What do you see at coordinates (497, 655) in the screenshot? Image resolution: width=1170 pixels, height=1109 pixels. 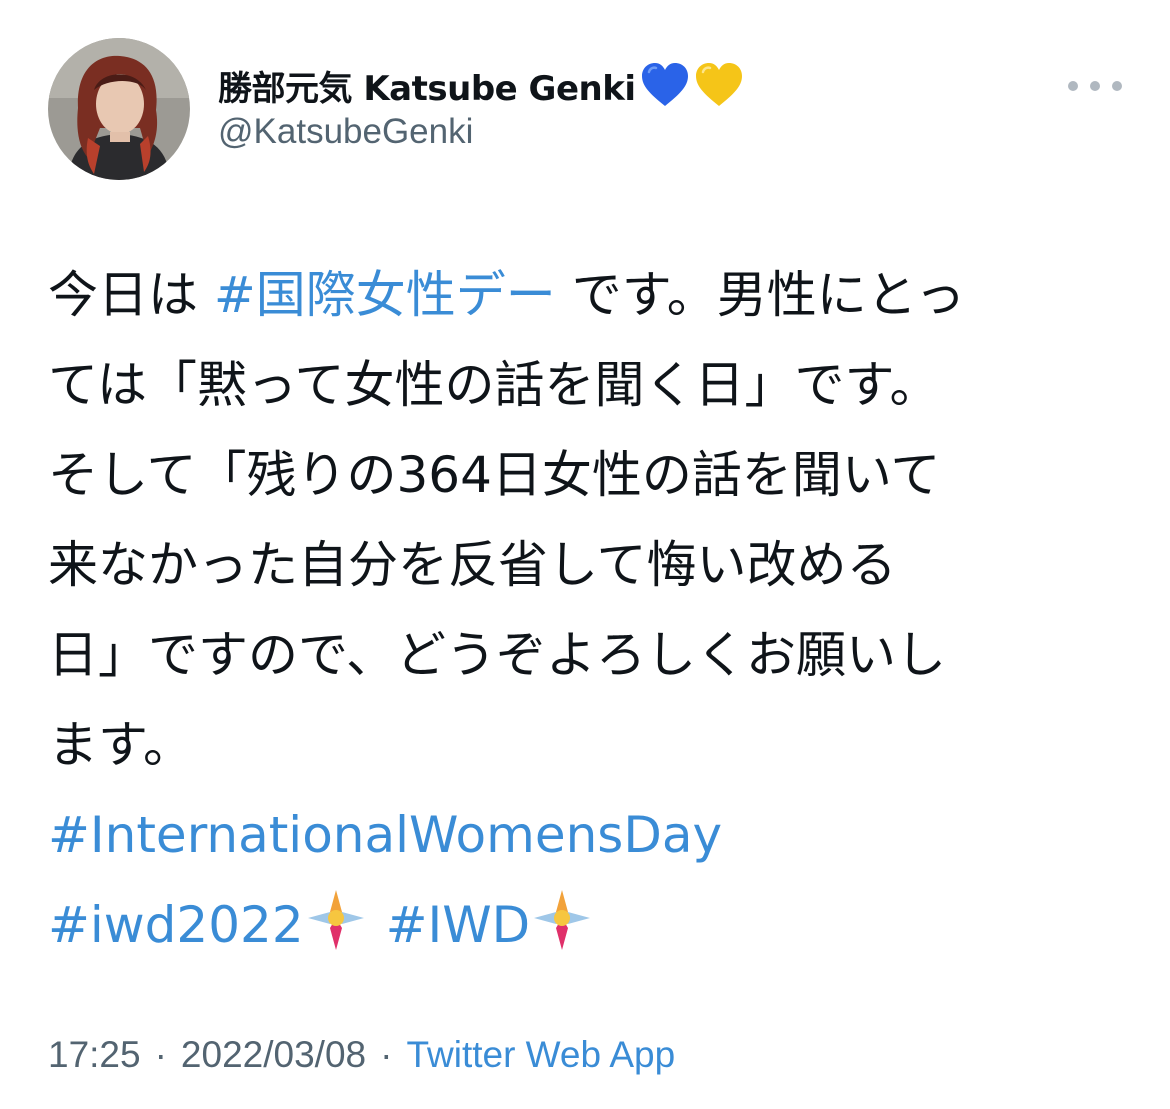 I see `tweet-line: 日」ですので、どうぞよろしくお願いし` at bounding box center [497, 655].